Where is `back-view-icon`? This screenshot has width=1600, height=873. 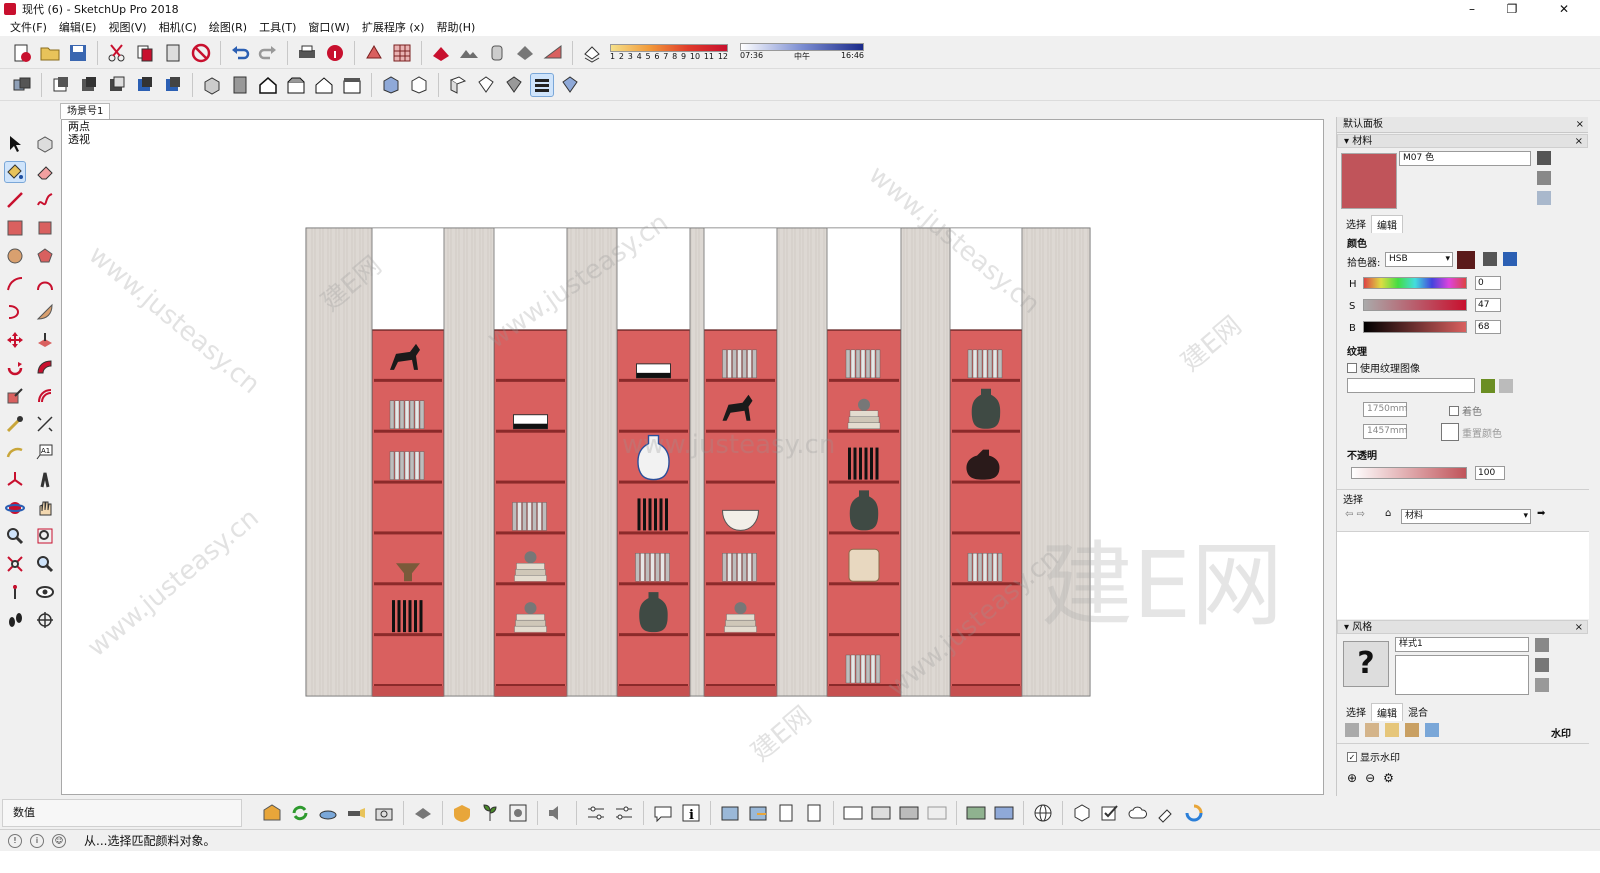
back-view-icon is located at coordinates (324, 85).